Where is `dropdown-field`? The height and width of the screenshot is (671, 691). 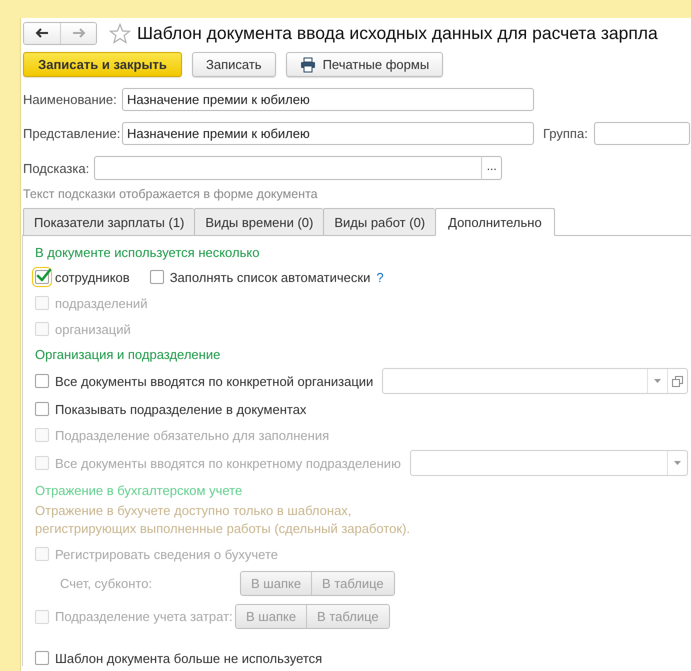
dropdown-field is located at coordinates (535, 381).